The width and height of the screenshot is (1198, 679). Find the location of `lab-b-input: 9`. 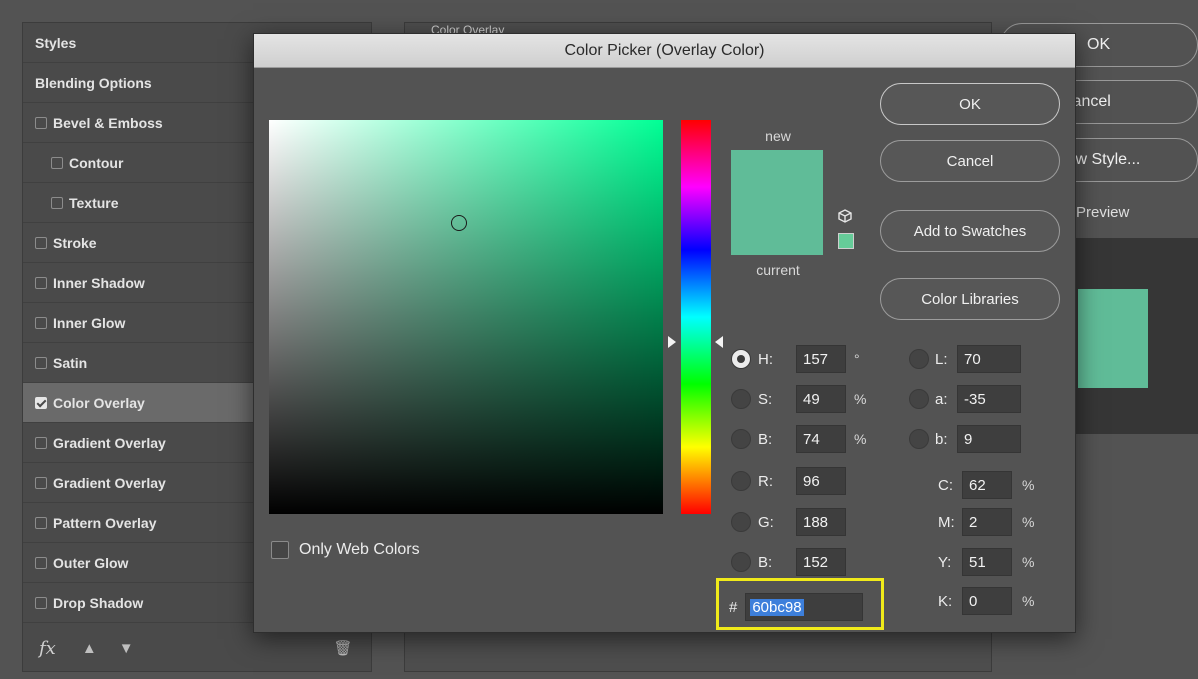

lab-b-input: 9 is located at coordinates (989, 439).